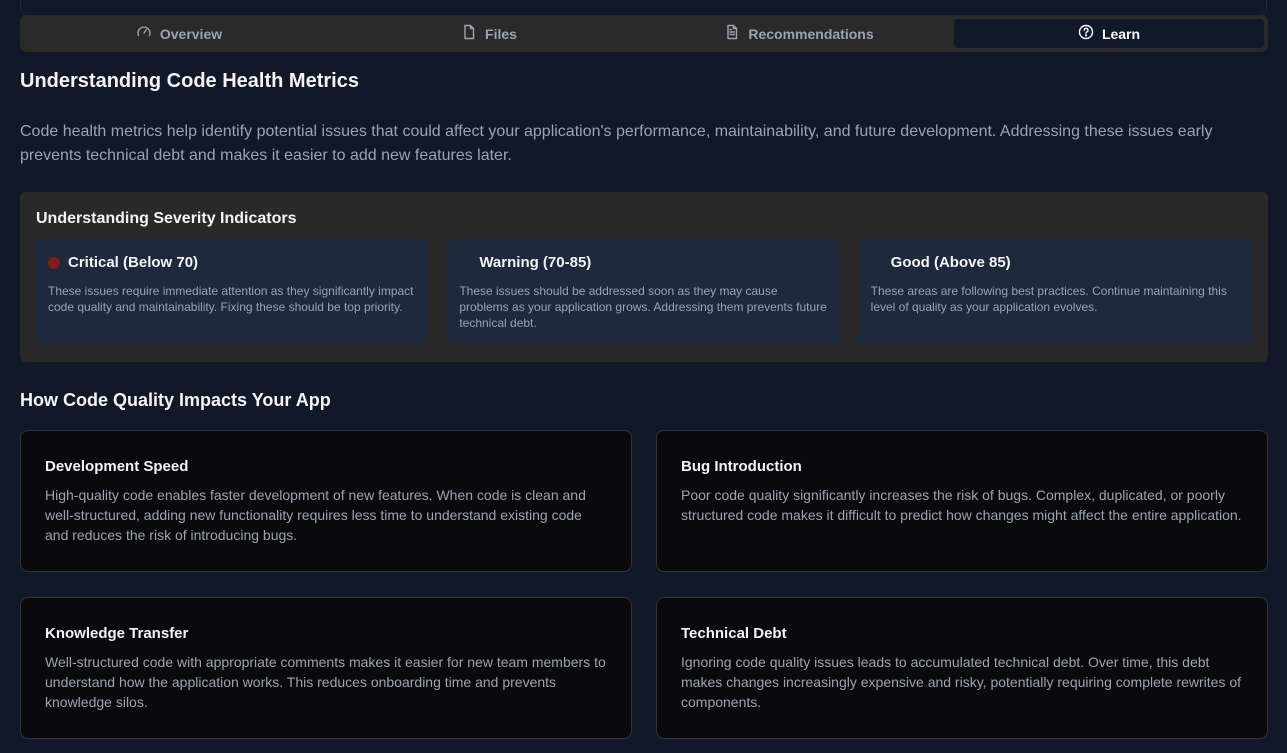  I want to click on impact-section-title: How Code Quality Impacts Your App, so click(175, 400).